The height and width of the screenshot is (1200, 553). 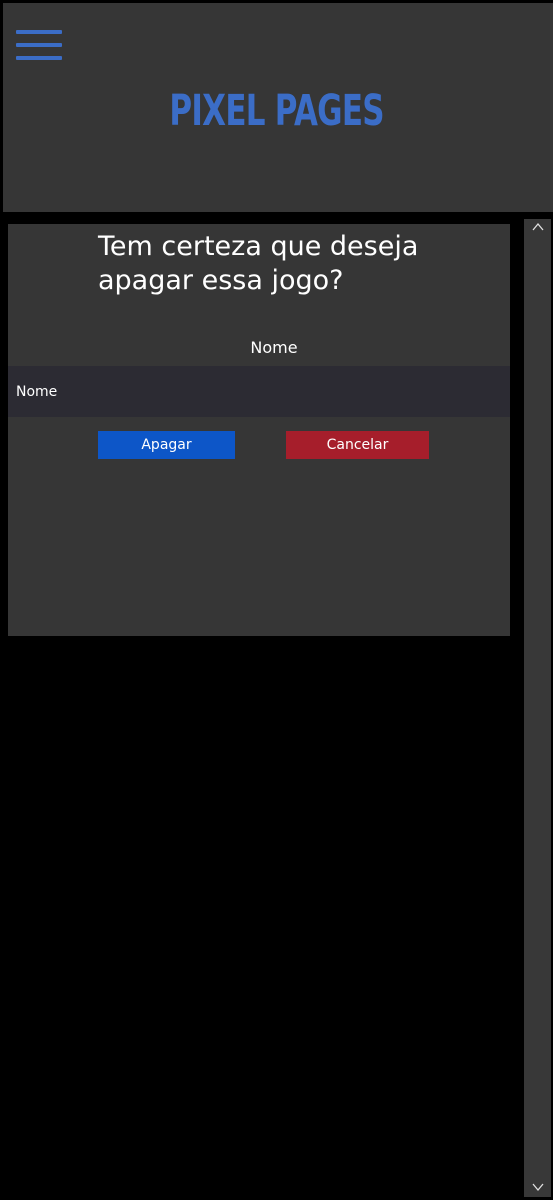 What do you see at coordinates (537, 708) in the screenshot?
I see `vertical-scrollbar` at bounding box center [537, 708].